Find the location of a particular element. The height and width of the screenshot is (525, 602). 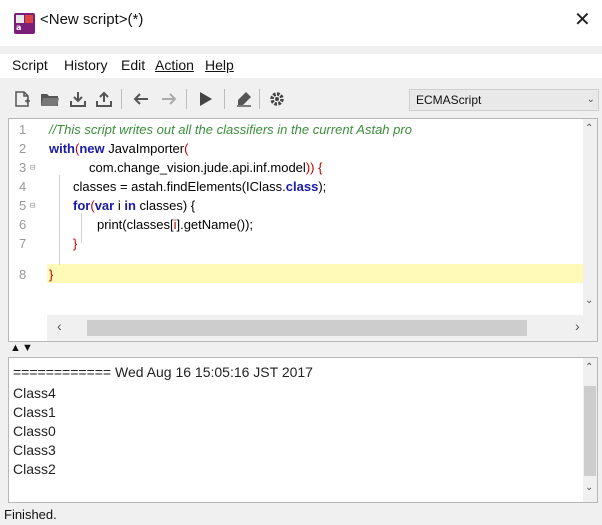

menu-bar: Script History Edit Action Help is located at coordinates (301, 66).